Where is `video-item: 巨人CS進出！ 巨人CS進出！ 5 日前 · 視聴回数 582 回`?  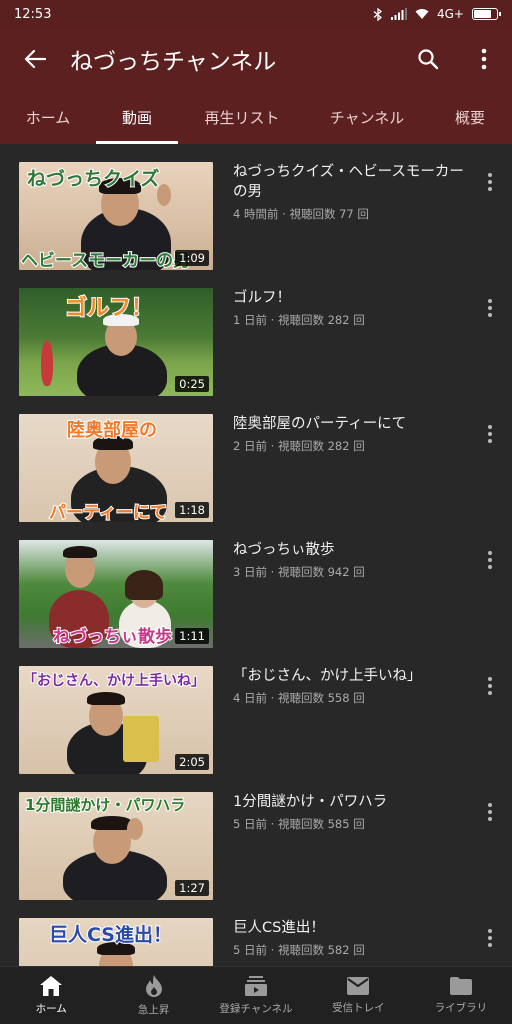 video-item: 巨人CS進出！ 巨人CS進出！ 5 日前 · 視聴回数 582 回 is located at coordinates (256, 933).